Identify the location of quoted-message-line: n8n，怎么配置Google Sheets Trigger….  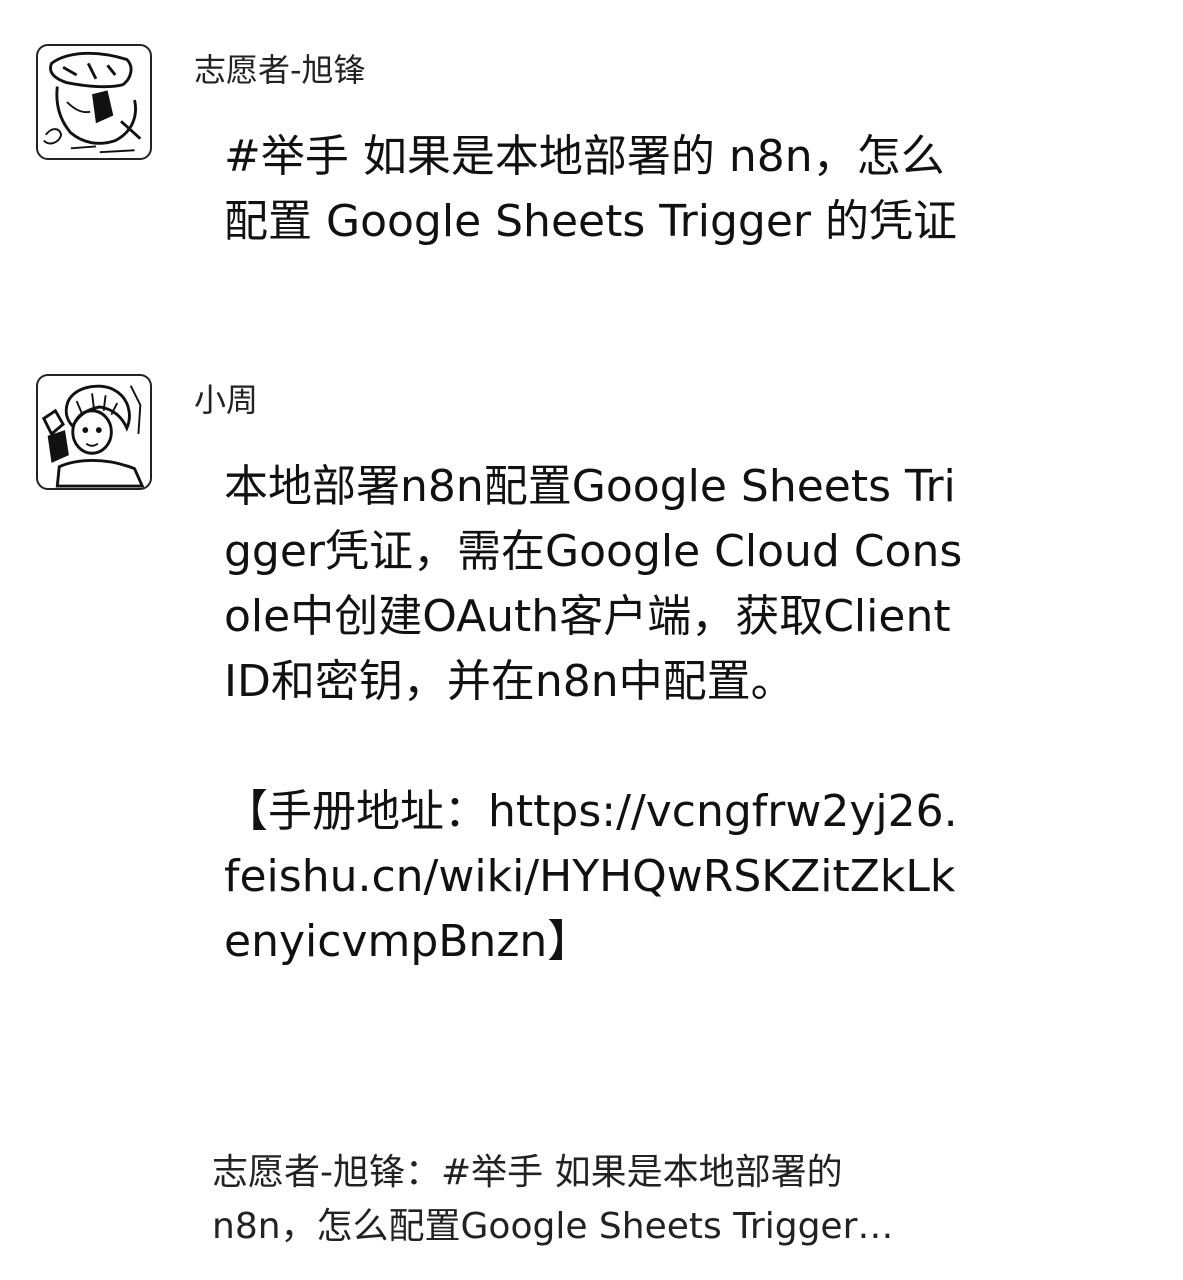
(553, 1226).